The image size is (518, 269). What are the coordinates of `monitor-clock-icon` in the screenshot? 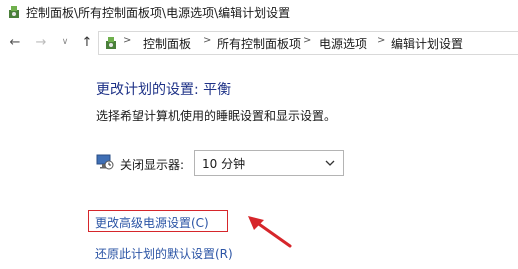 It's located at (105, 162).